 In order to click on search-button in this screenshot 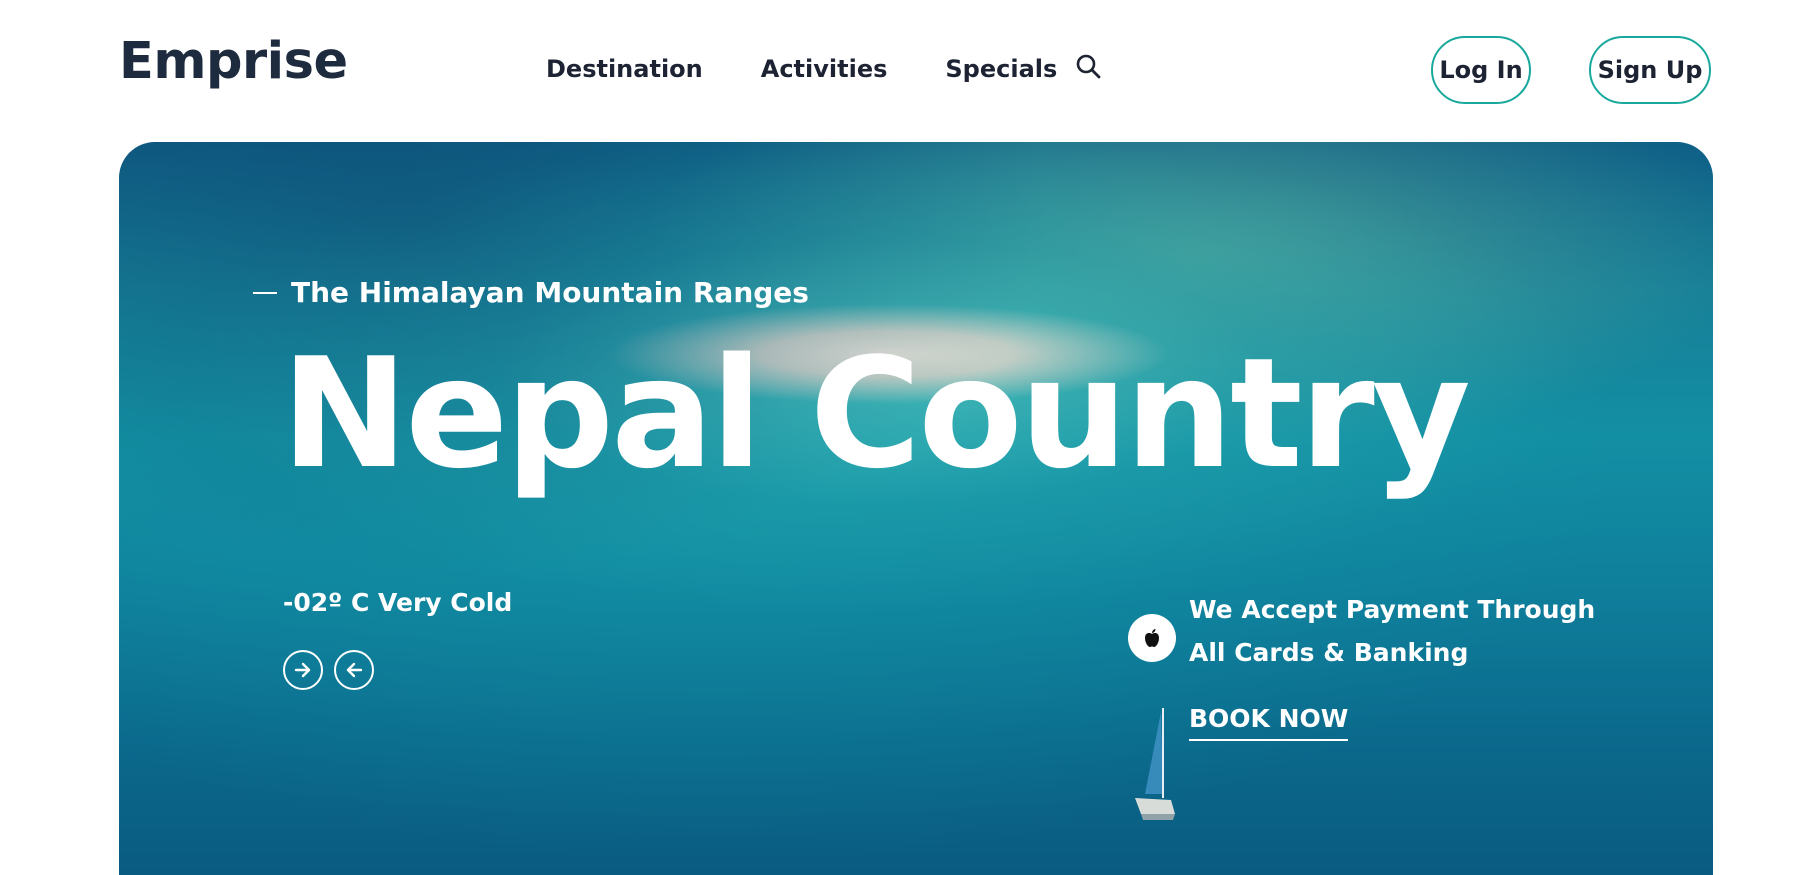, I will do `click(1089, 68)`.